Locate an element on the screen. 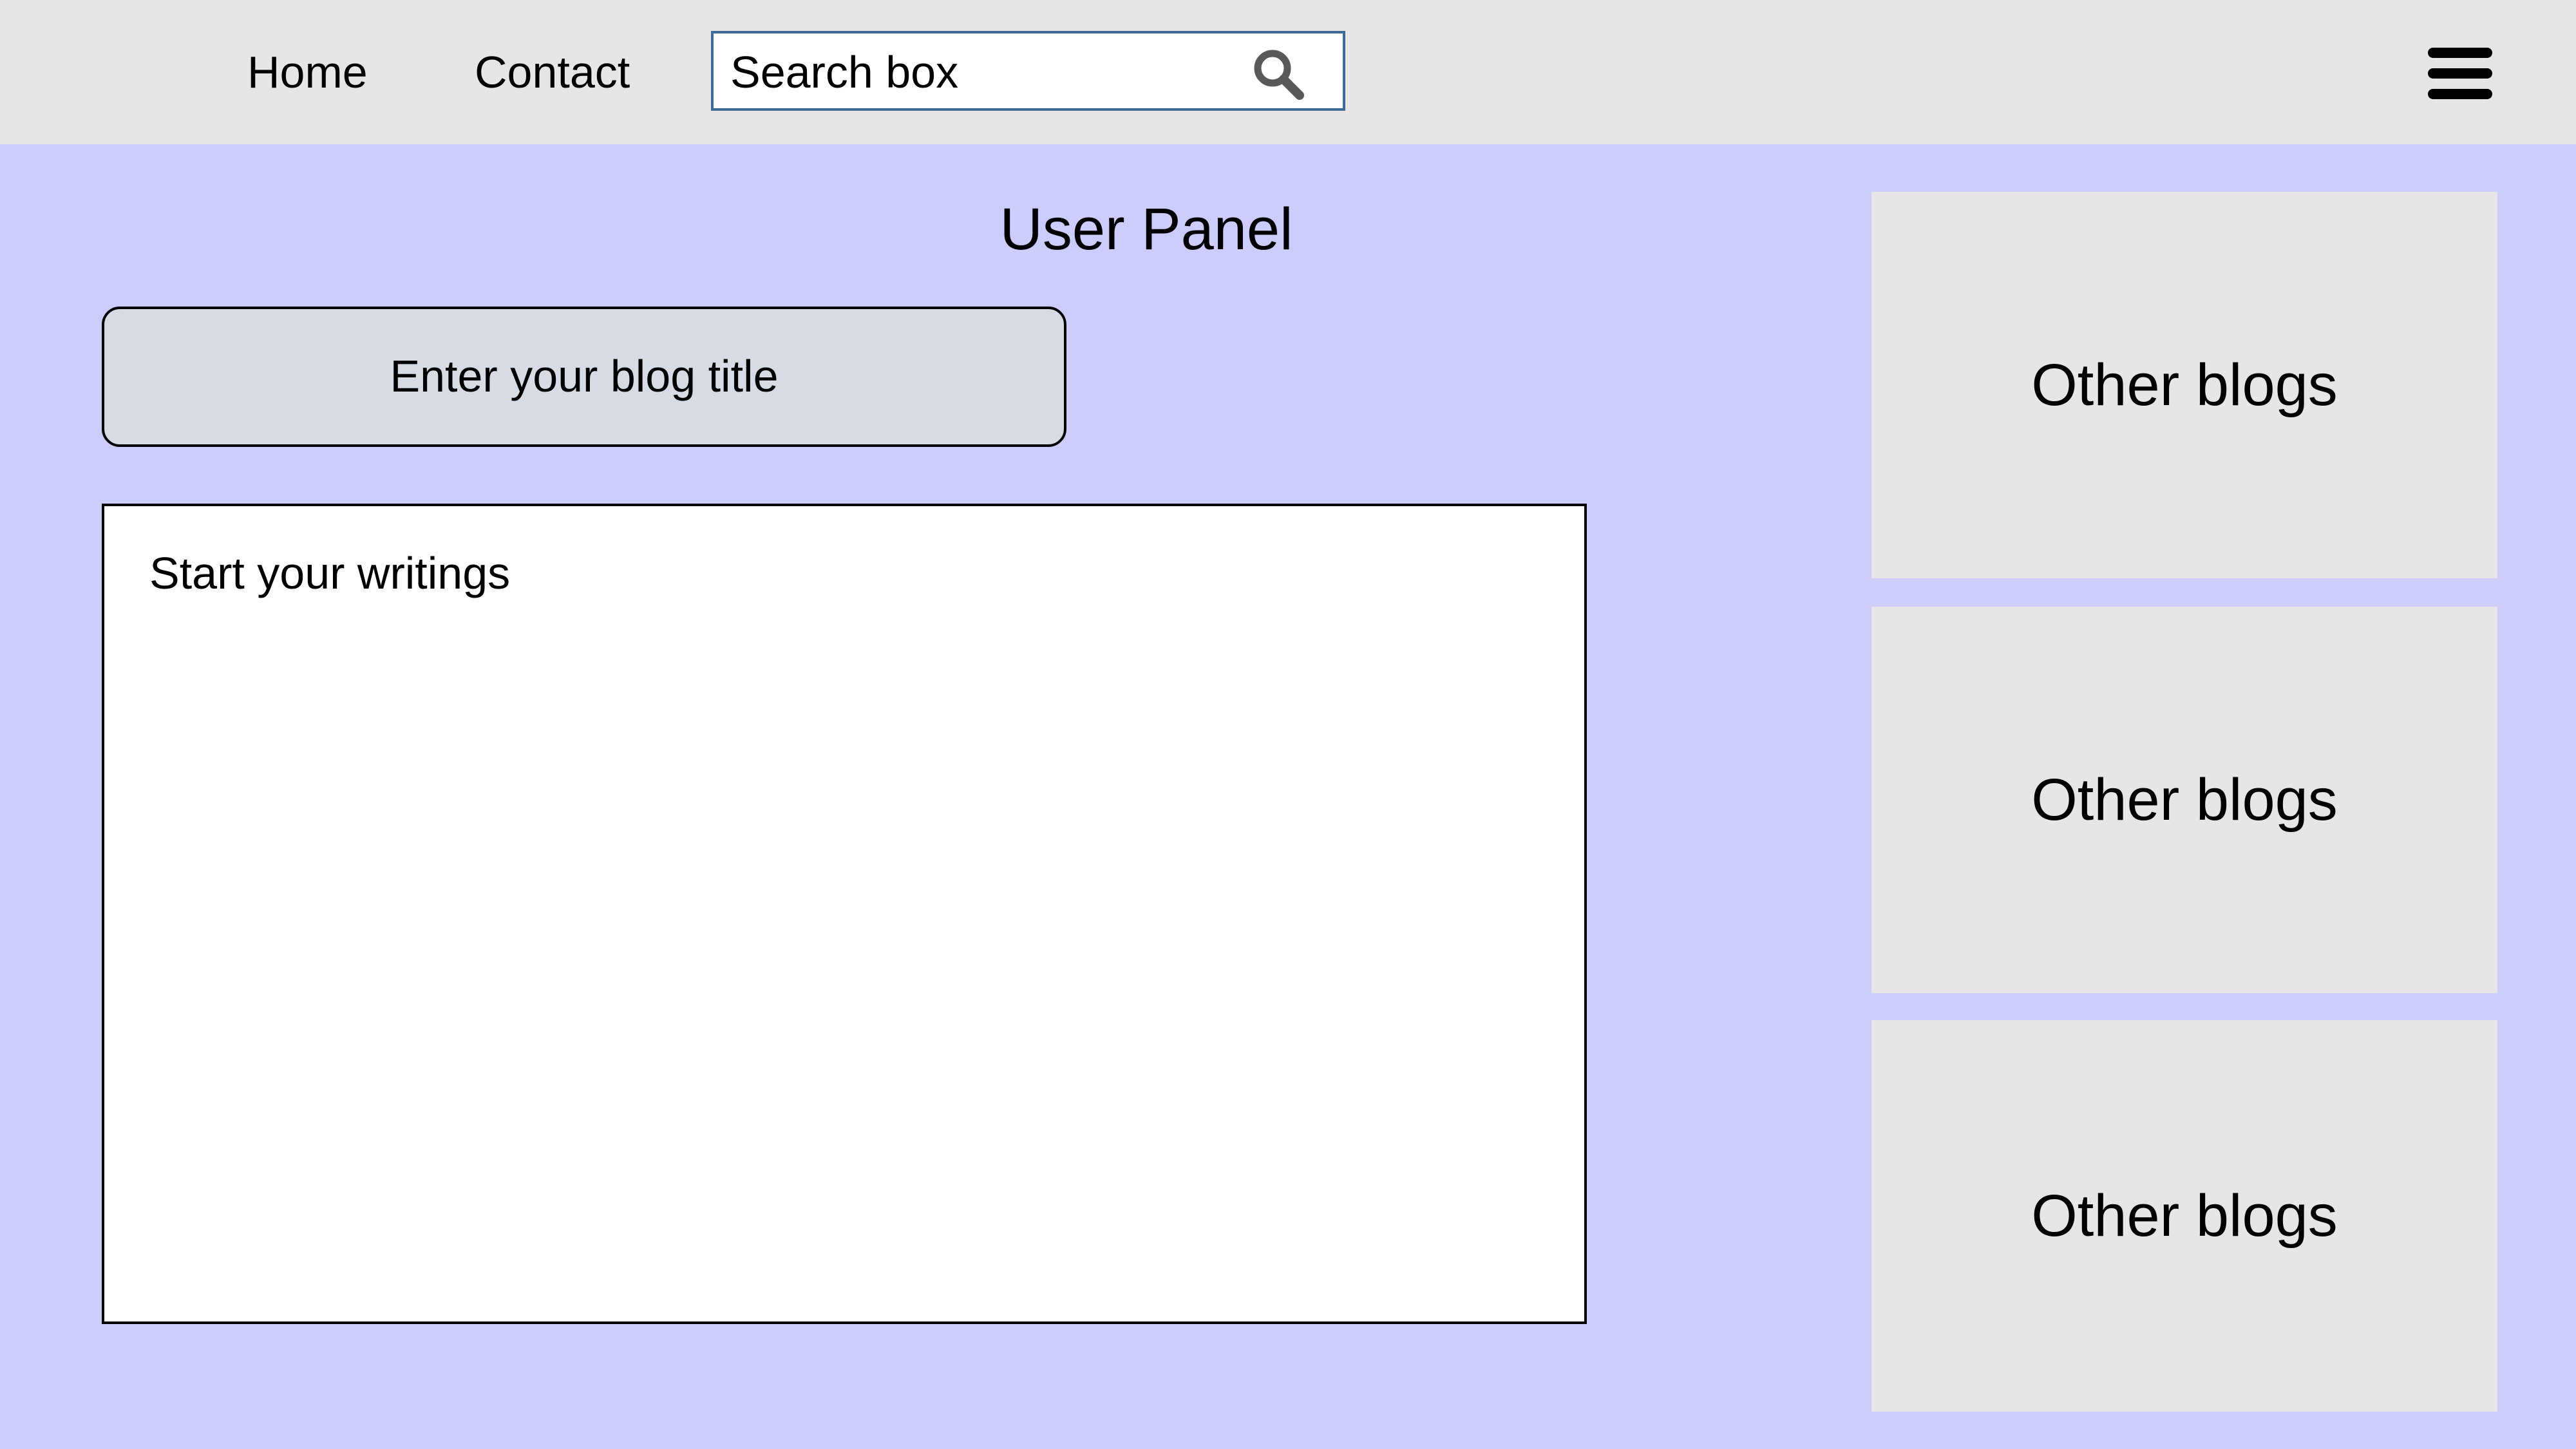 Image resolution: width=2576 pixels, height=1449 pixels. top-navigation-bar: Home Contact is located at coordinates (1288, 72).